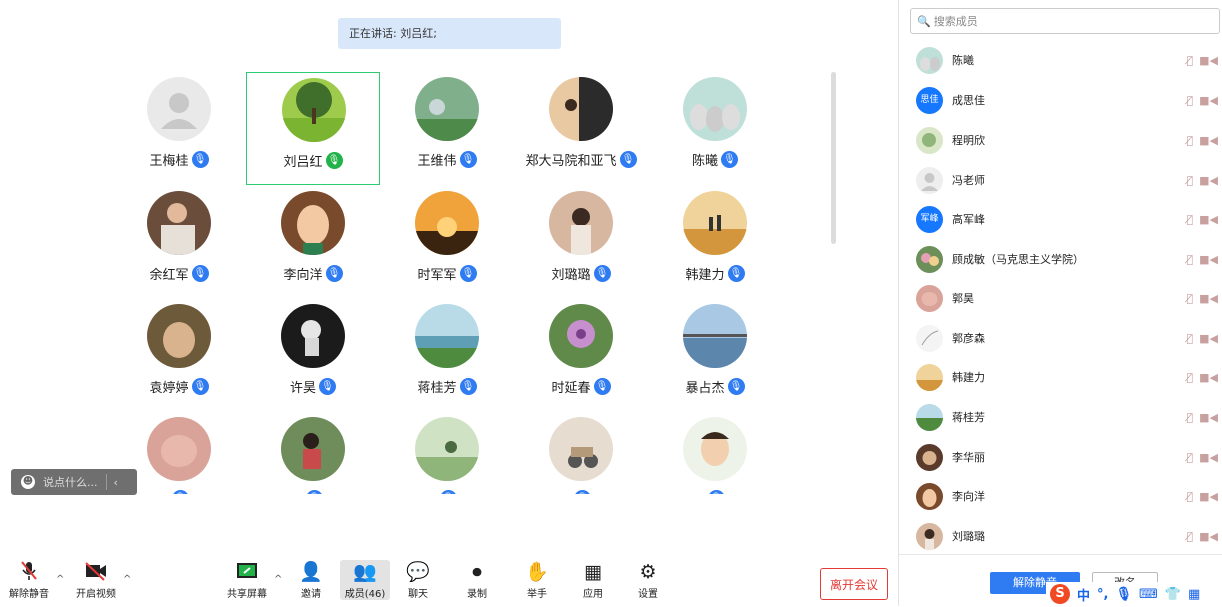 This screenshot has width=1222, height=607. I want to click on member-row: 顾成敏（马克思主义学院） 🎙̸ ■◀, so click(1067, 259).